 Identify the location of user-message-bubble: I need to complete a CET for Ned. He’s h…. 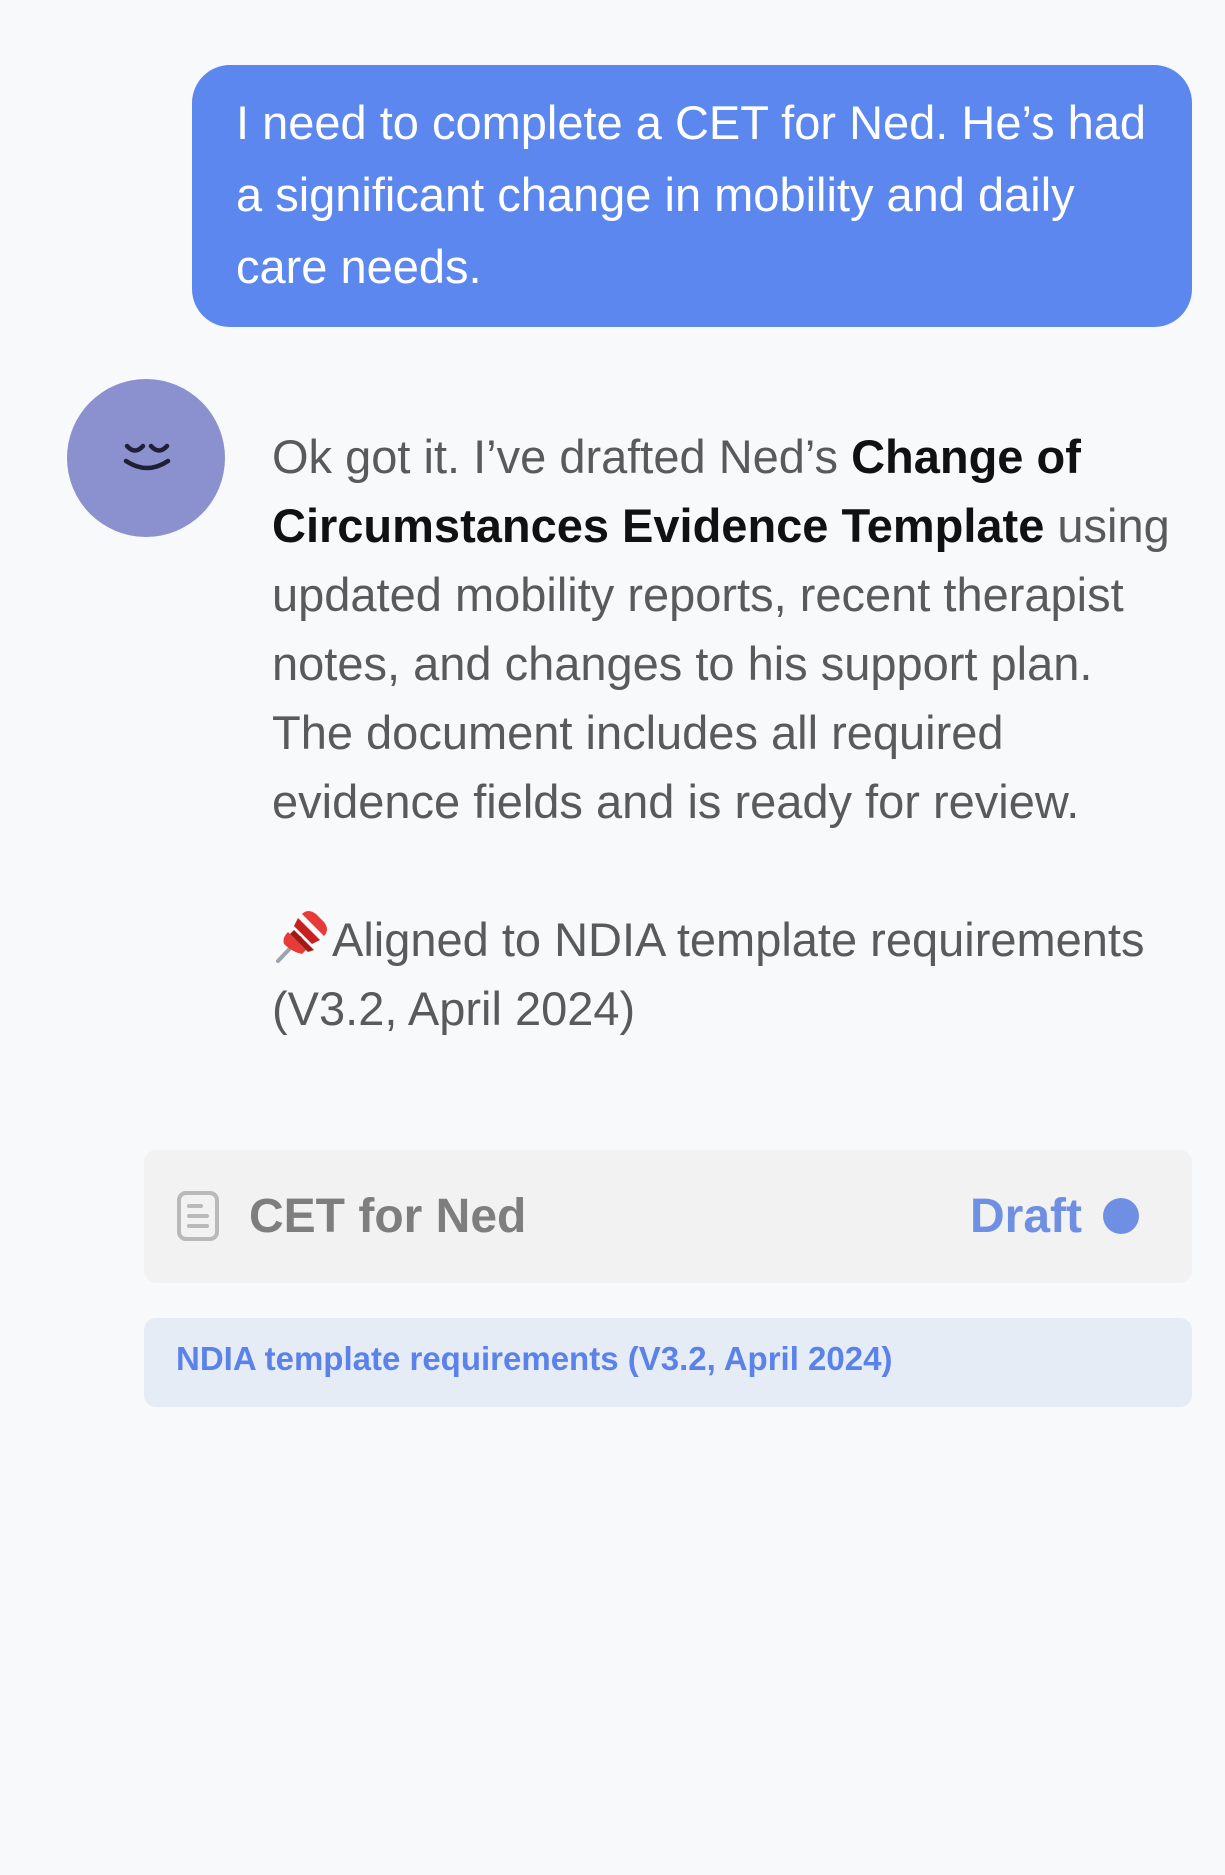
(692, 196).